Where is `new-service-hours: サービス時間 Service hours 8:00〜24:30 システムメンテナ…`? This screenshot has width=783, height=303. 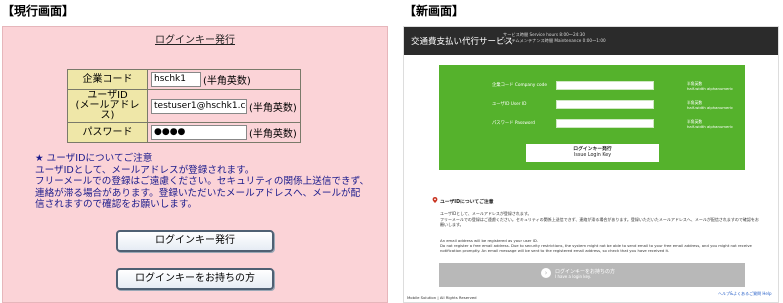 new-service-hours: サービス時間 Service hours 8:00〜24:30 システムメンテナ… is located at coordinates (554, 38).